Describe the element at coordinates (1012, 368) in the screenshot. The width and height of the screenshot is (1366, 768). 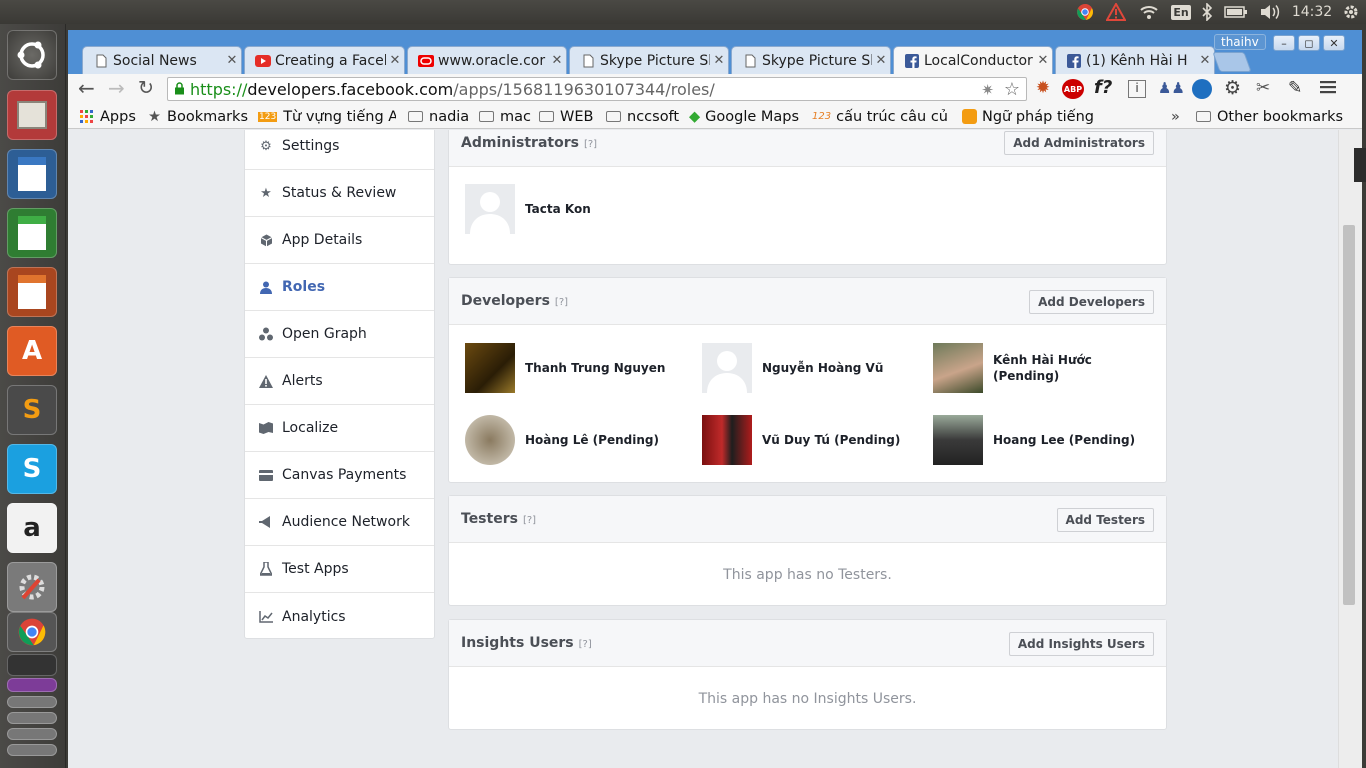
I see `developer-item: Kênh Hài Hước (Pending)` at that location.